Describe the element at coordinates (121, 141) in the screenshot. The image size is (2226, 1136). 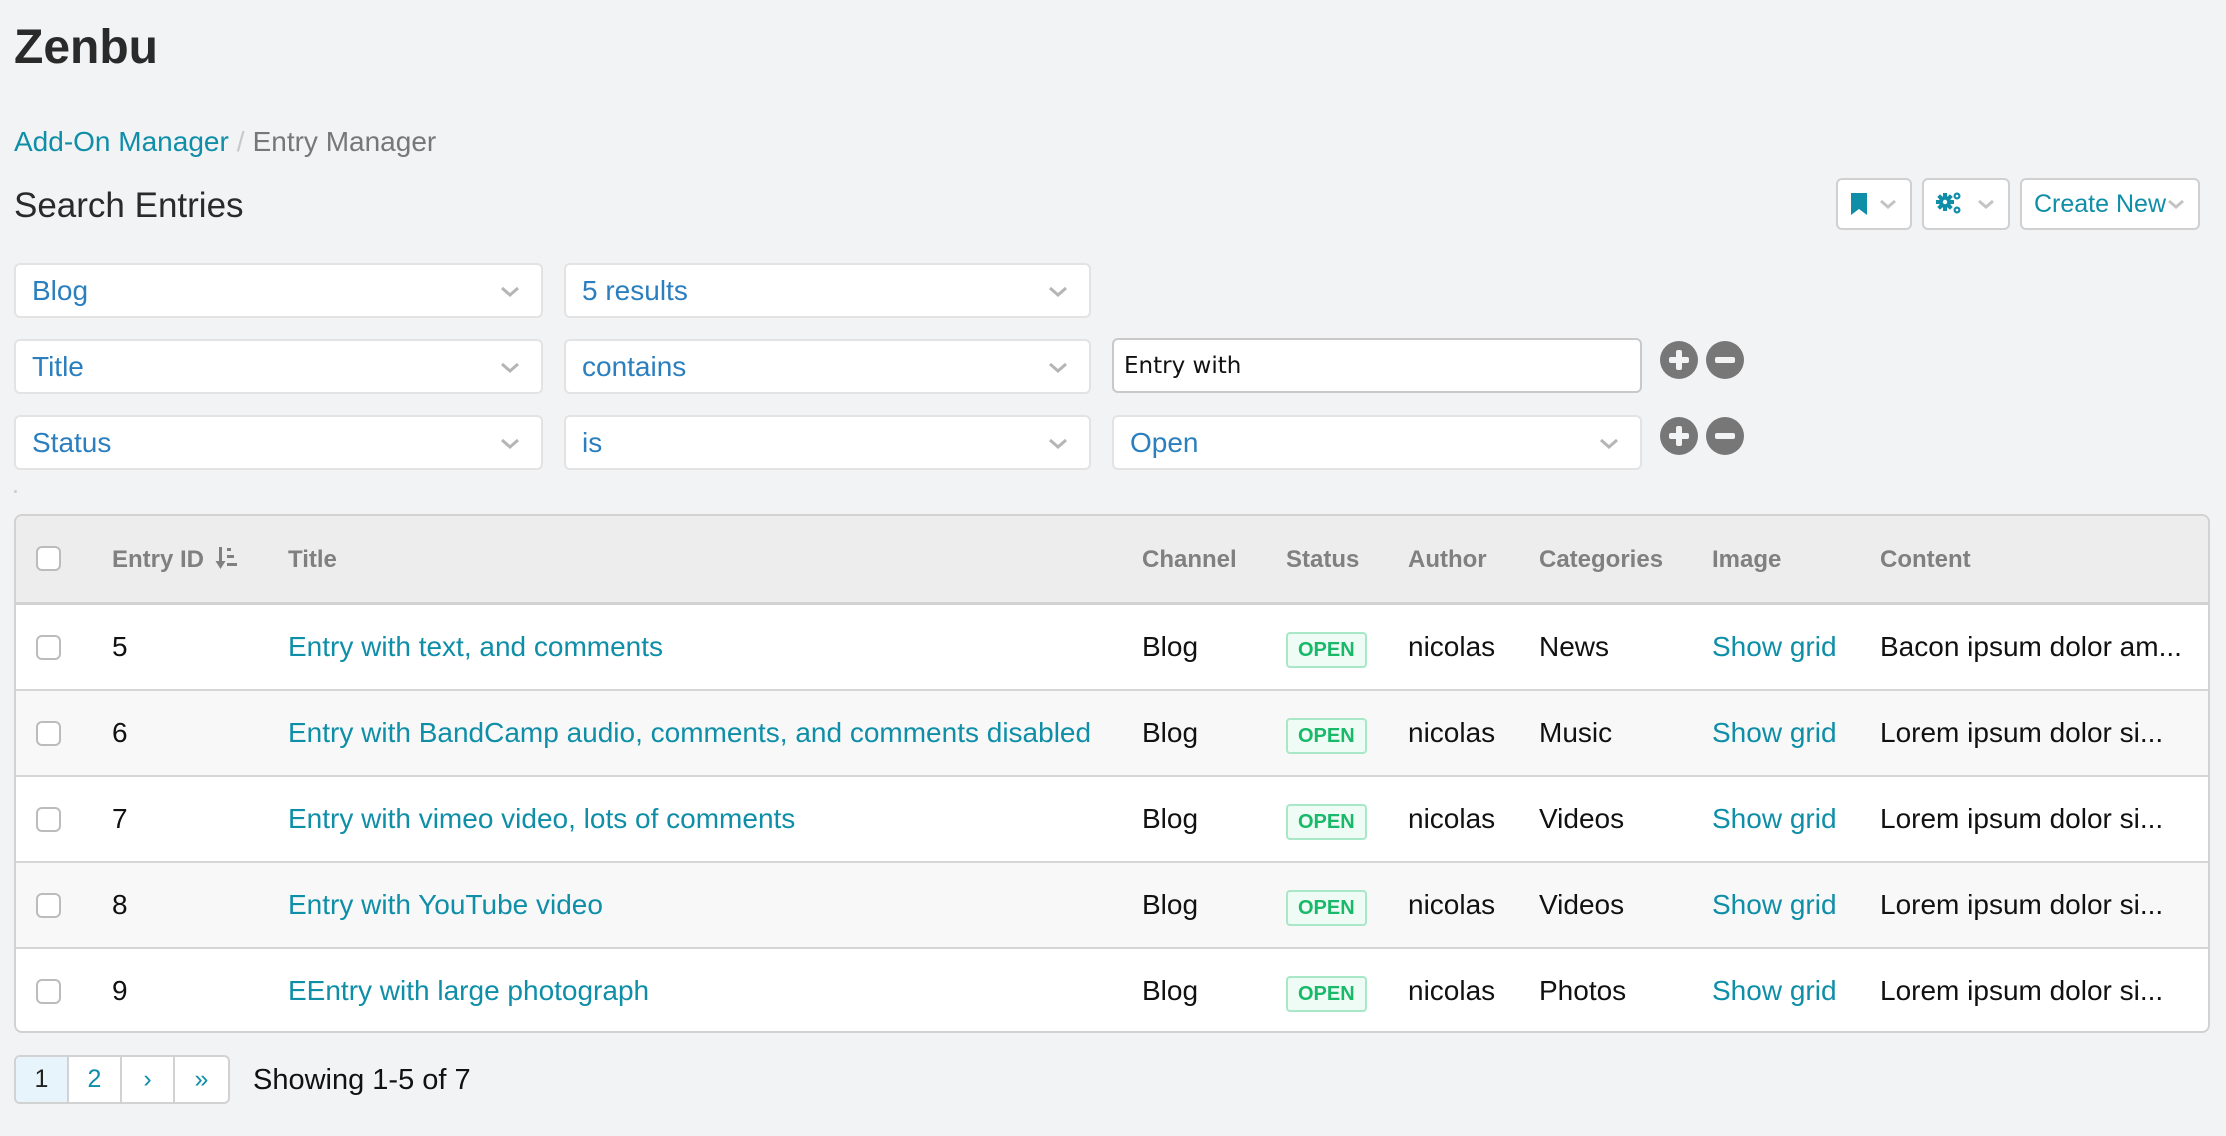
I see `breadcrumb-addon-manager: Add-On Manager` at that location.